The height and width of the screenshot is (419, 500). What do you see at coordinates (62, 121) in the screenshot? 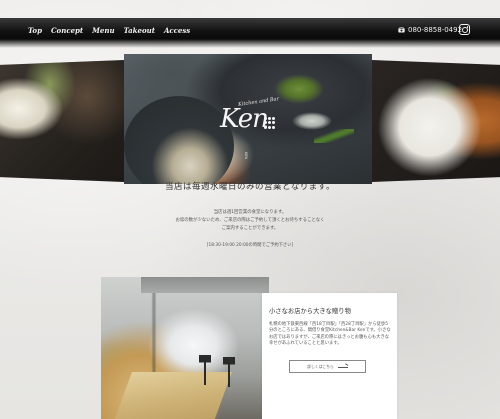
I see `hero-image-left` at bounding box center [62, 121].